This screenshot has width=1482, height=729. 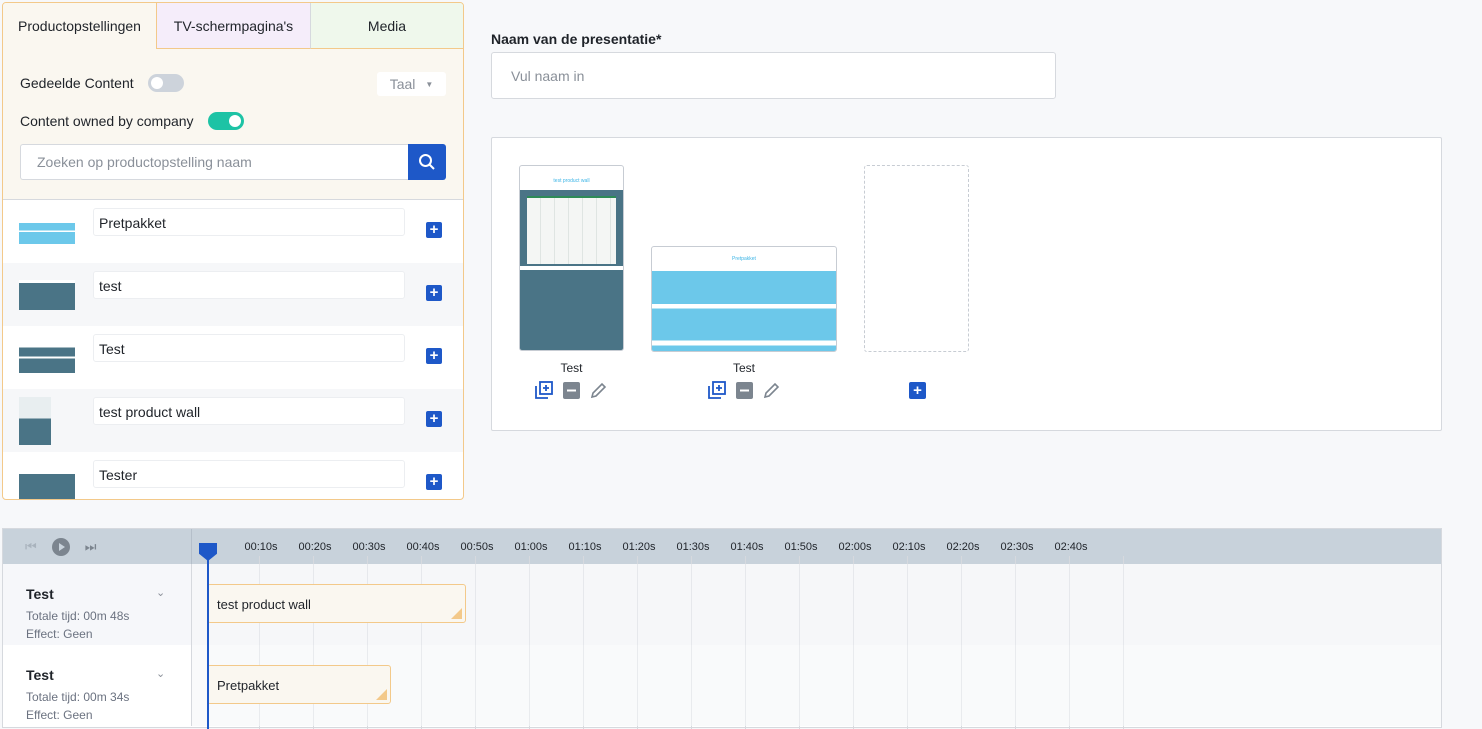 I want to click on list-item: Tester +, so click(x=233, y=475).